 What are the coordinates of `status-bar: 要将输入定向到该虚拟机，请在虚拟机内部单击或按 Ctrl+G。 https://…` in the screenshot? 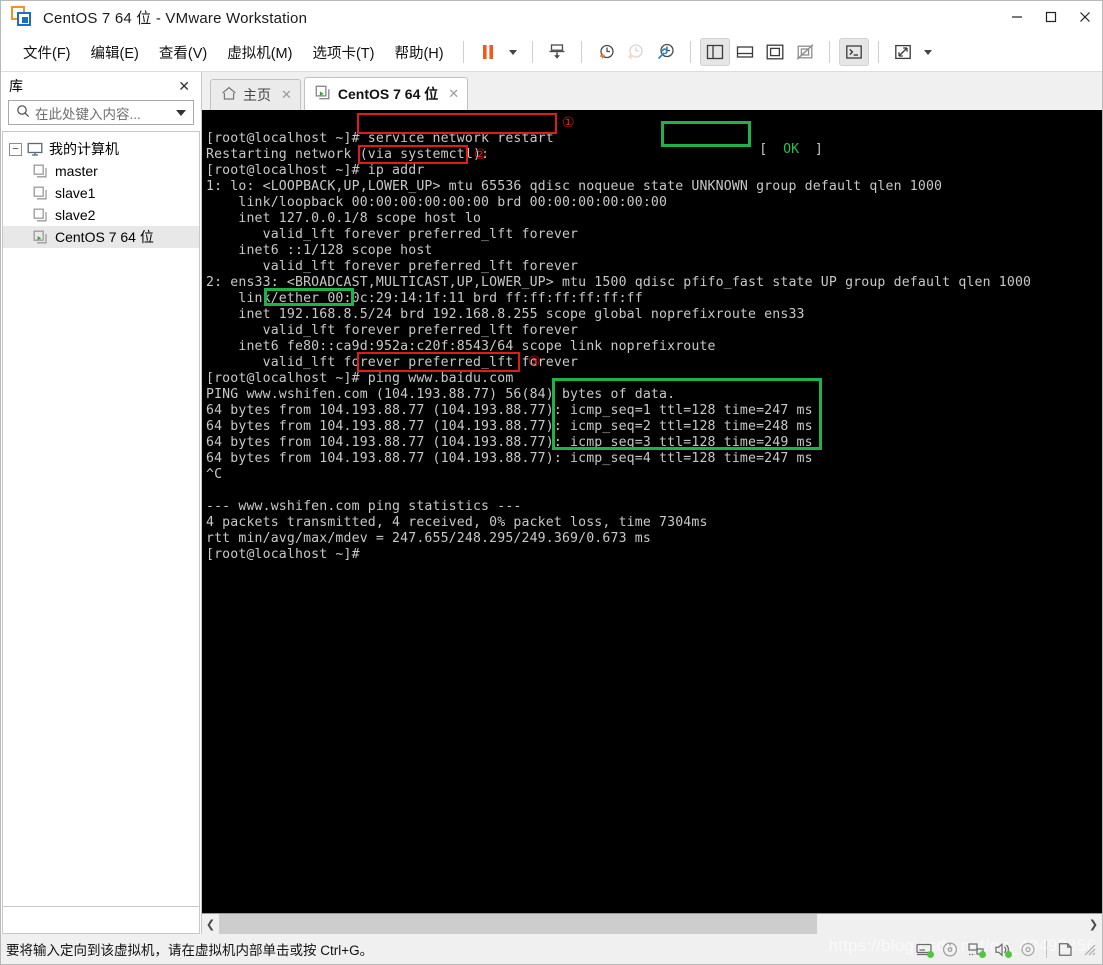 It's located at (551, 949).